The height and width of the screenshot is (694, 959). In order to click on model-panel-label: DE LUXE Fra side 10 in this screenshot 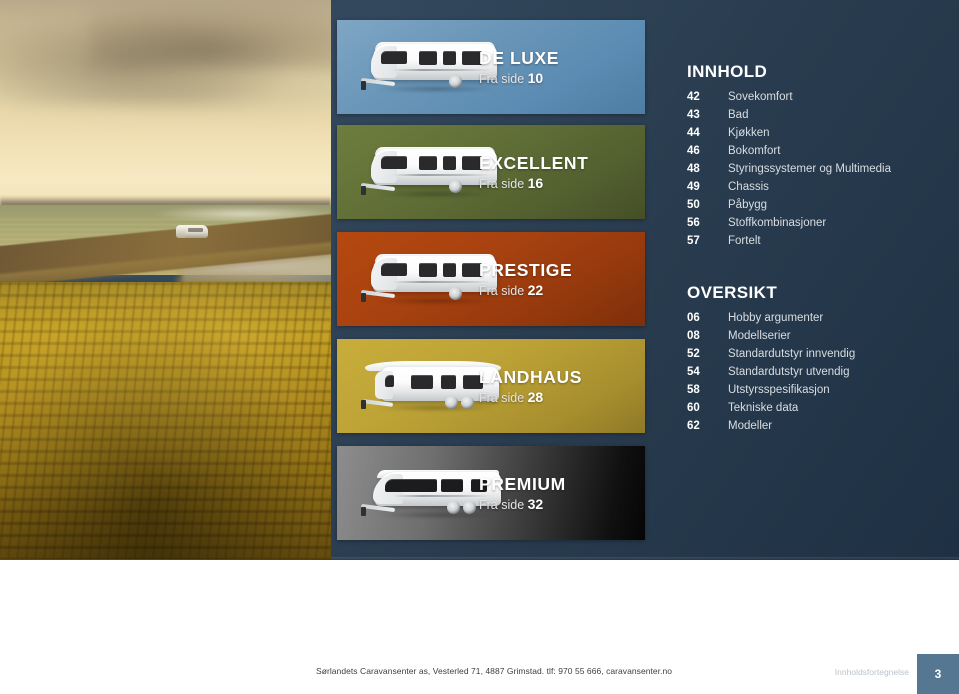, I will do `click(554, 67)`.